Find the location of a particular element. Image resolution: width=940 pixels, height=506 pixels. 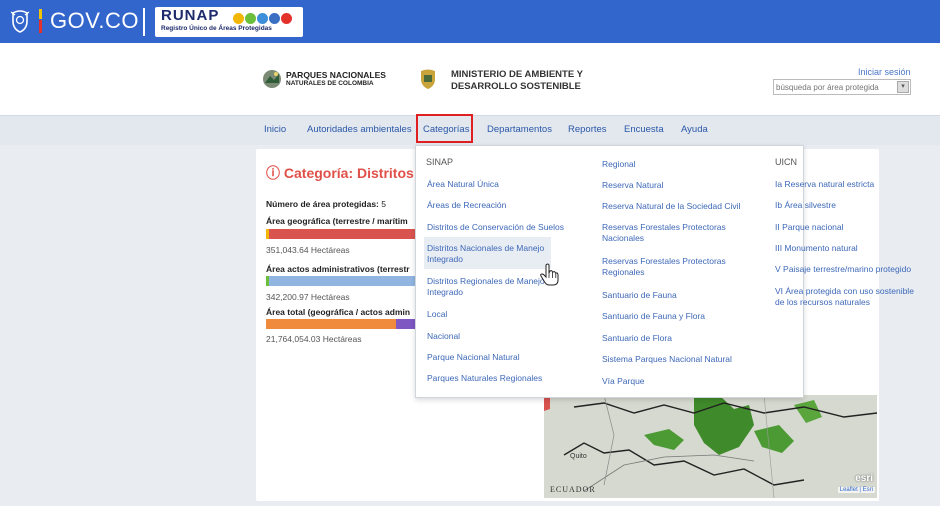

dropdown-item-local: Local is located at coordinates (437, 314).